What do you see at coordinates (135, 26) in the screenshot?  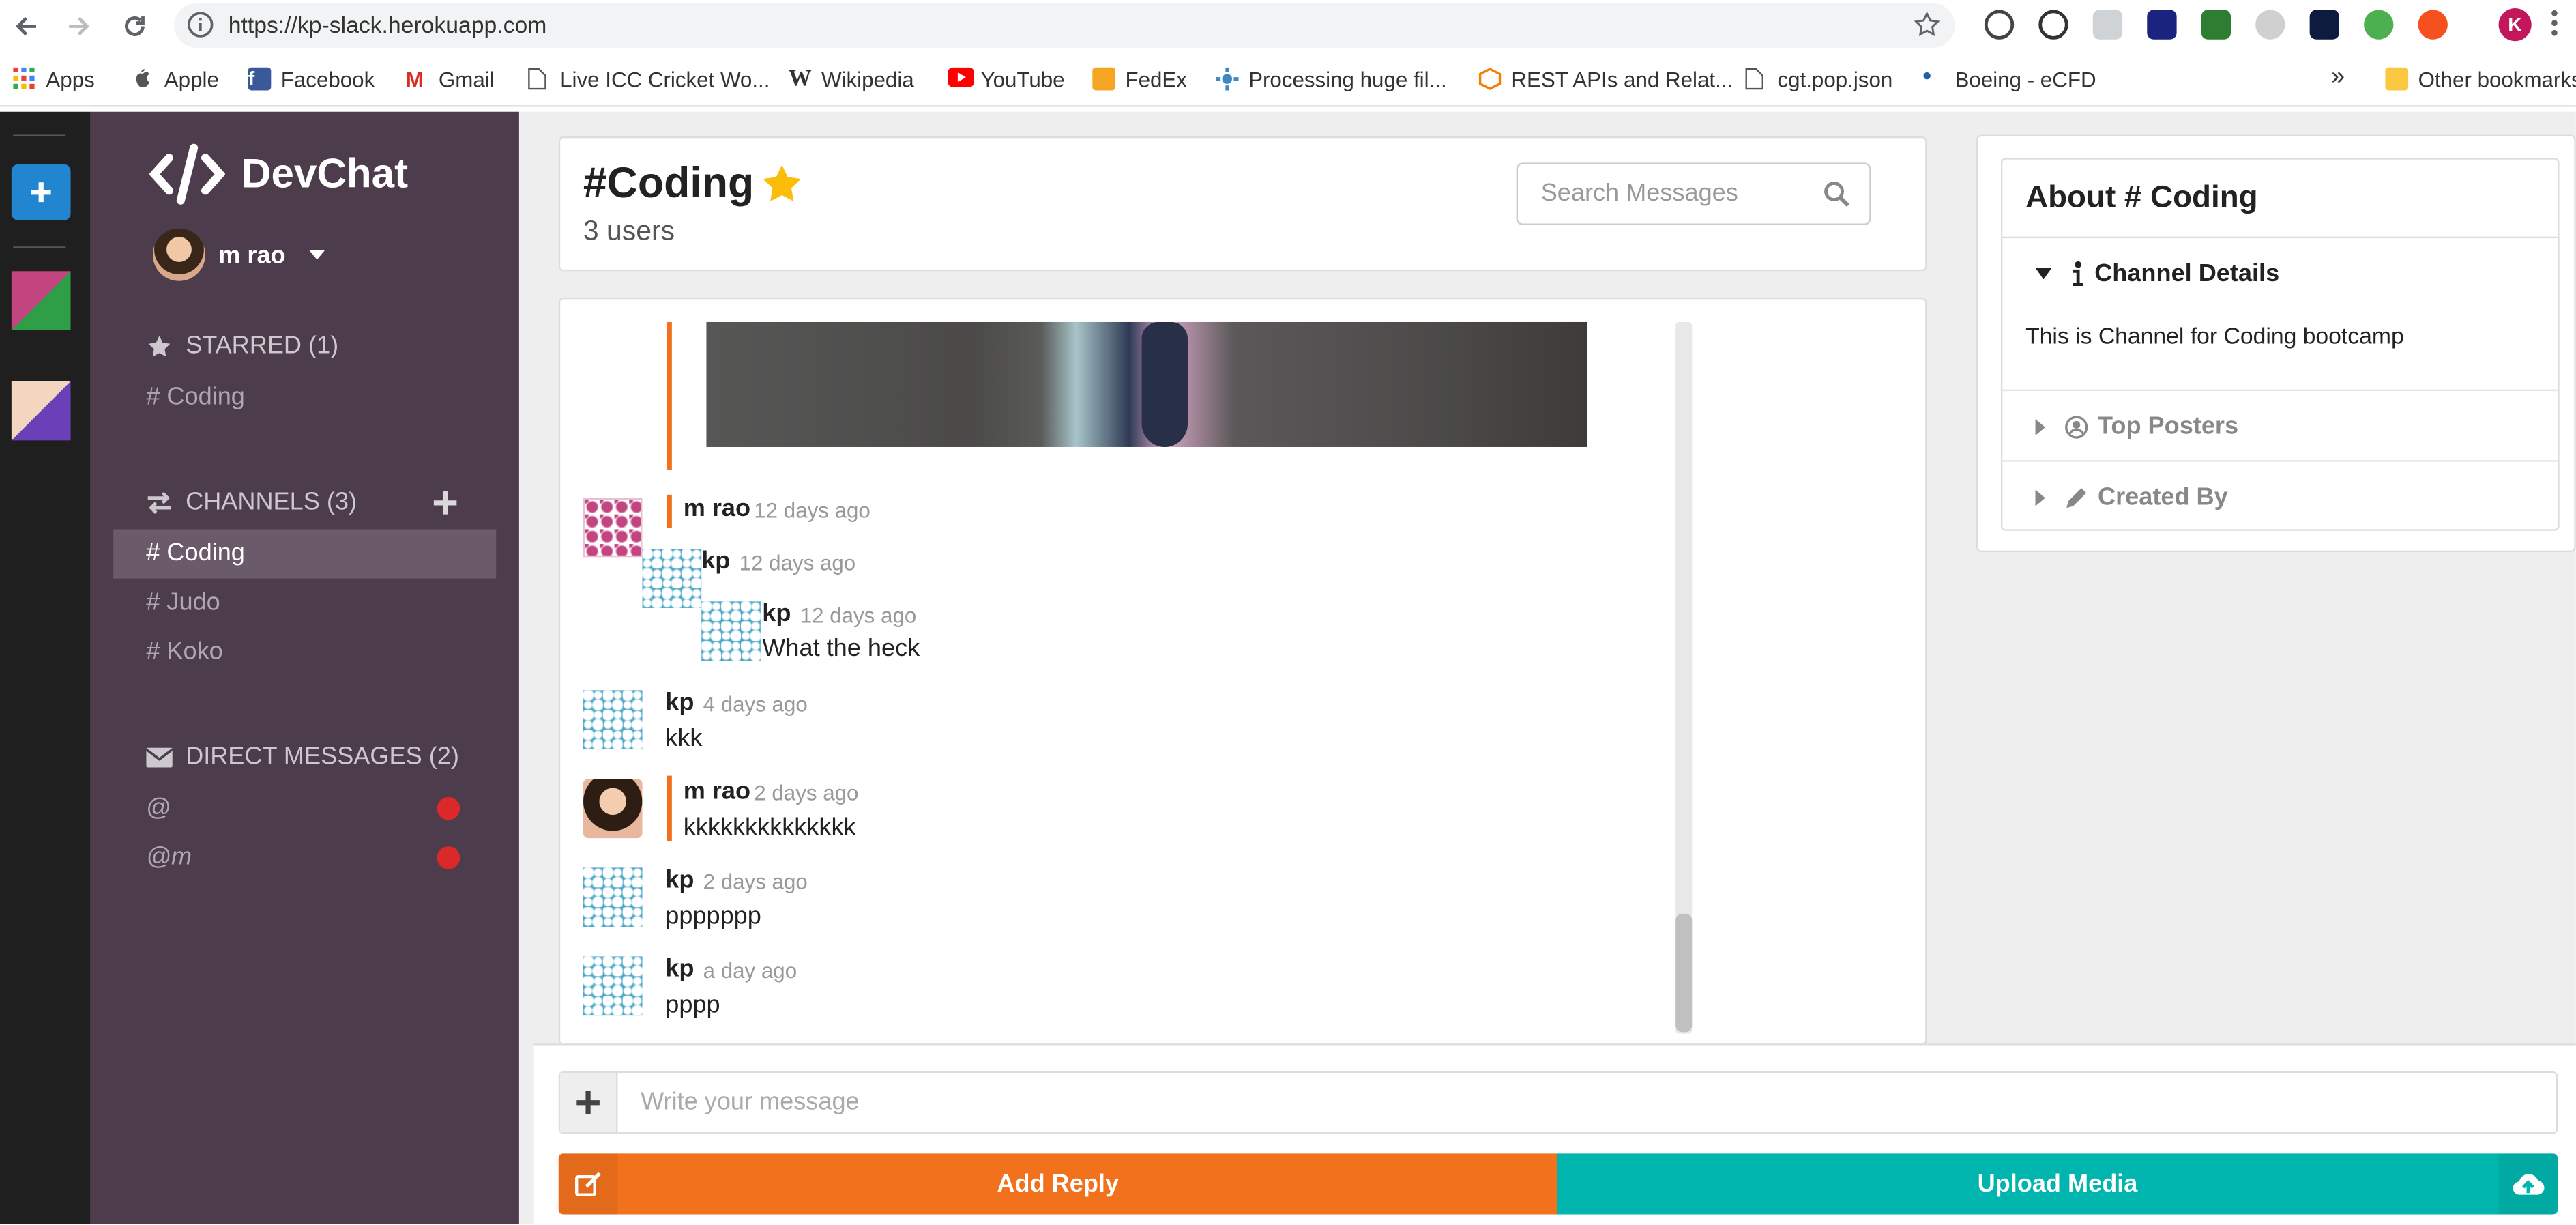 I see `reload-icon` at bounding box center [135, 26].